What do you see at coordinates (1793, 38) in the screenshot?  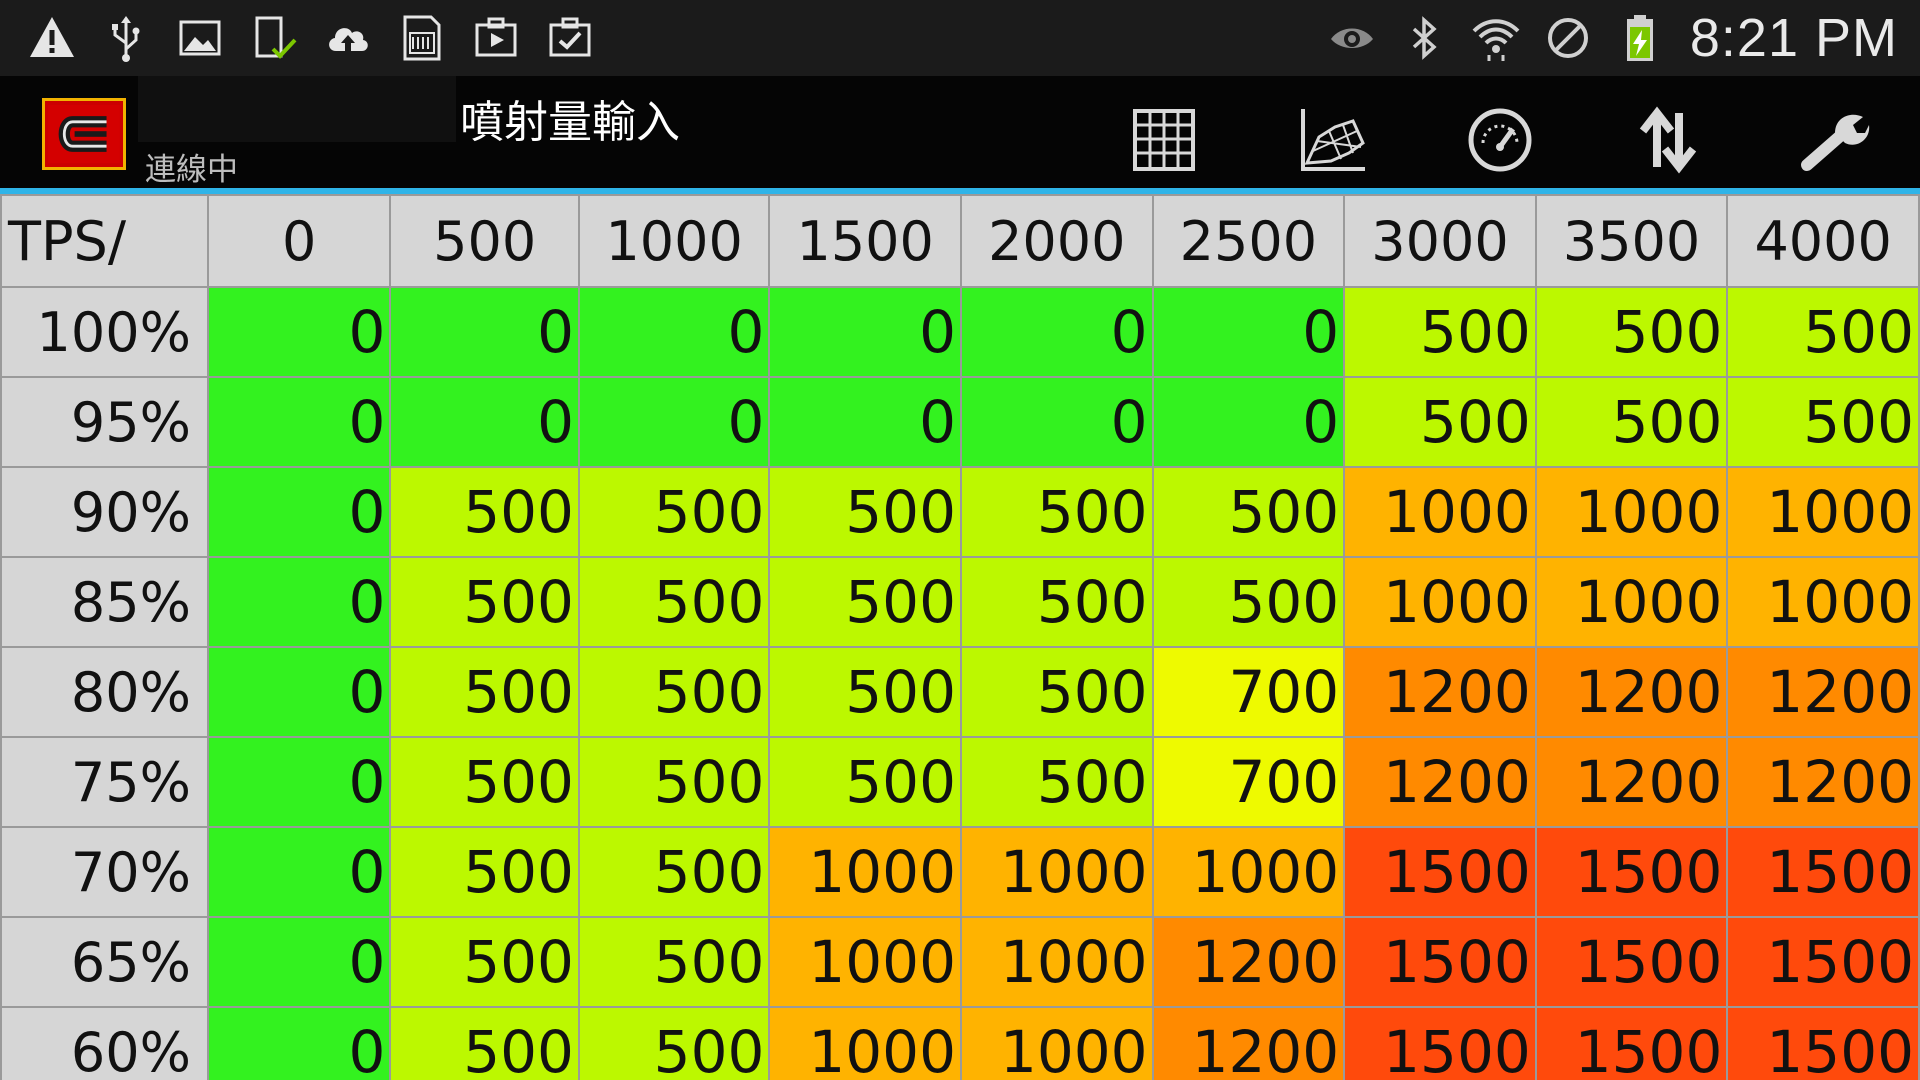 I see `status-clock: 8:21 PM` at bounding box center [1793, 38].